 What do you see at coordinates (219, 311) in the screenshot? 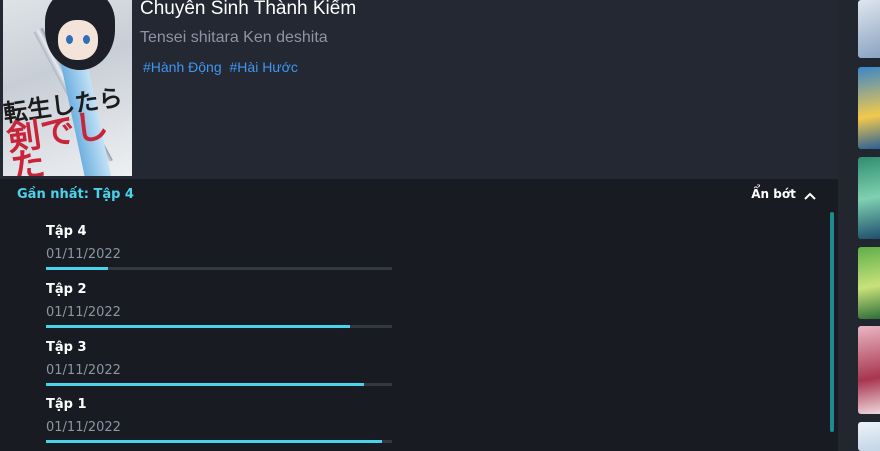
I see `episode-item: Tập 2 01/11/2022` at bounding box center [219, 311].